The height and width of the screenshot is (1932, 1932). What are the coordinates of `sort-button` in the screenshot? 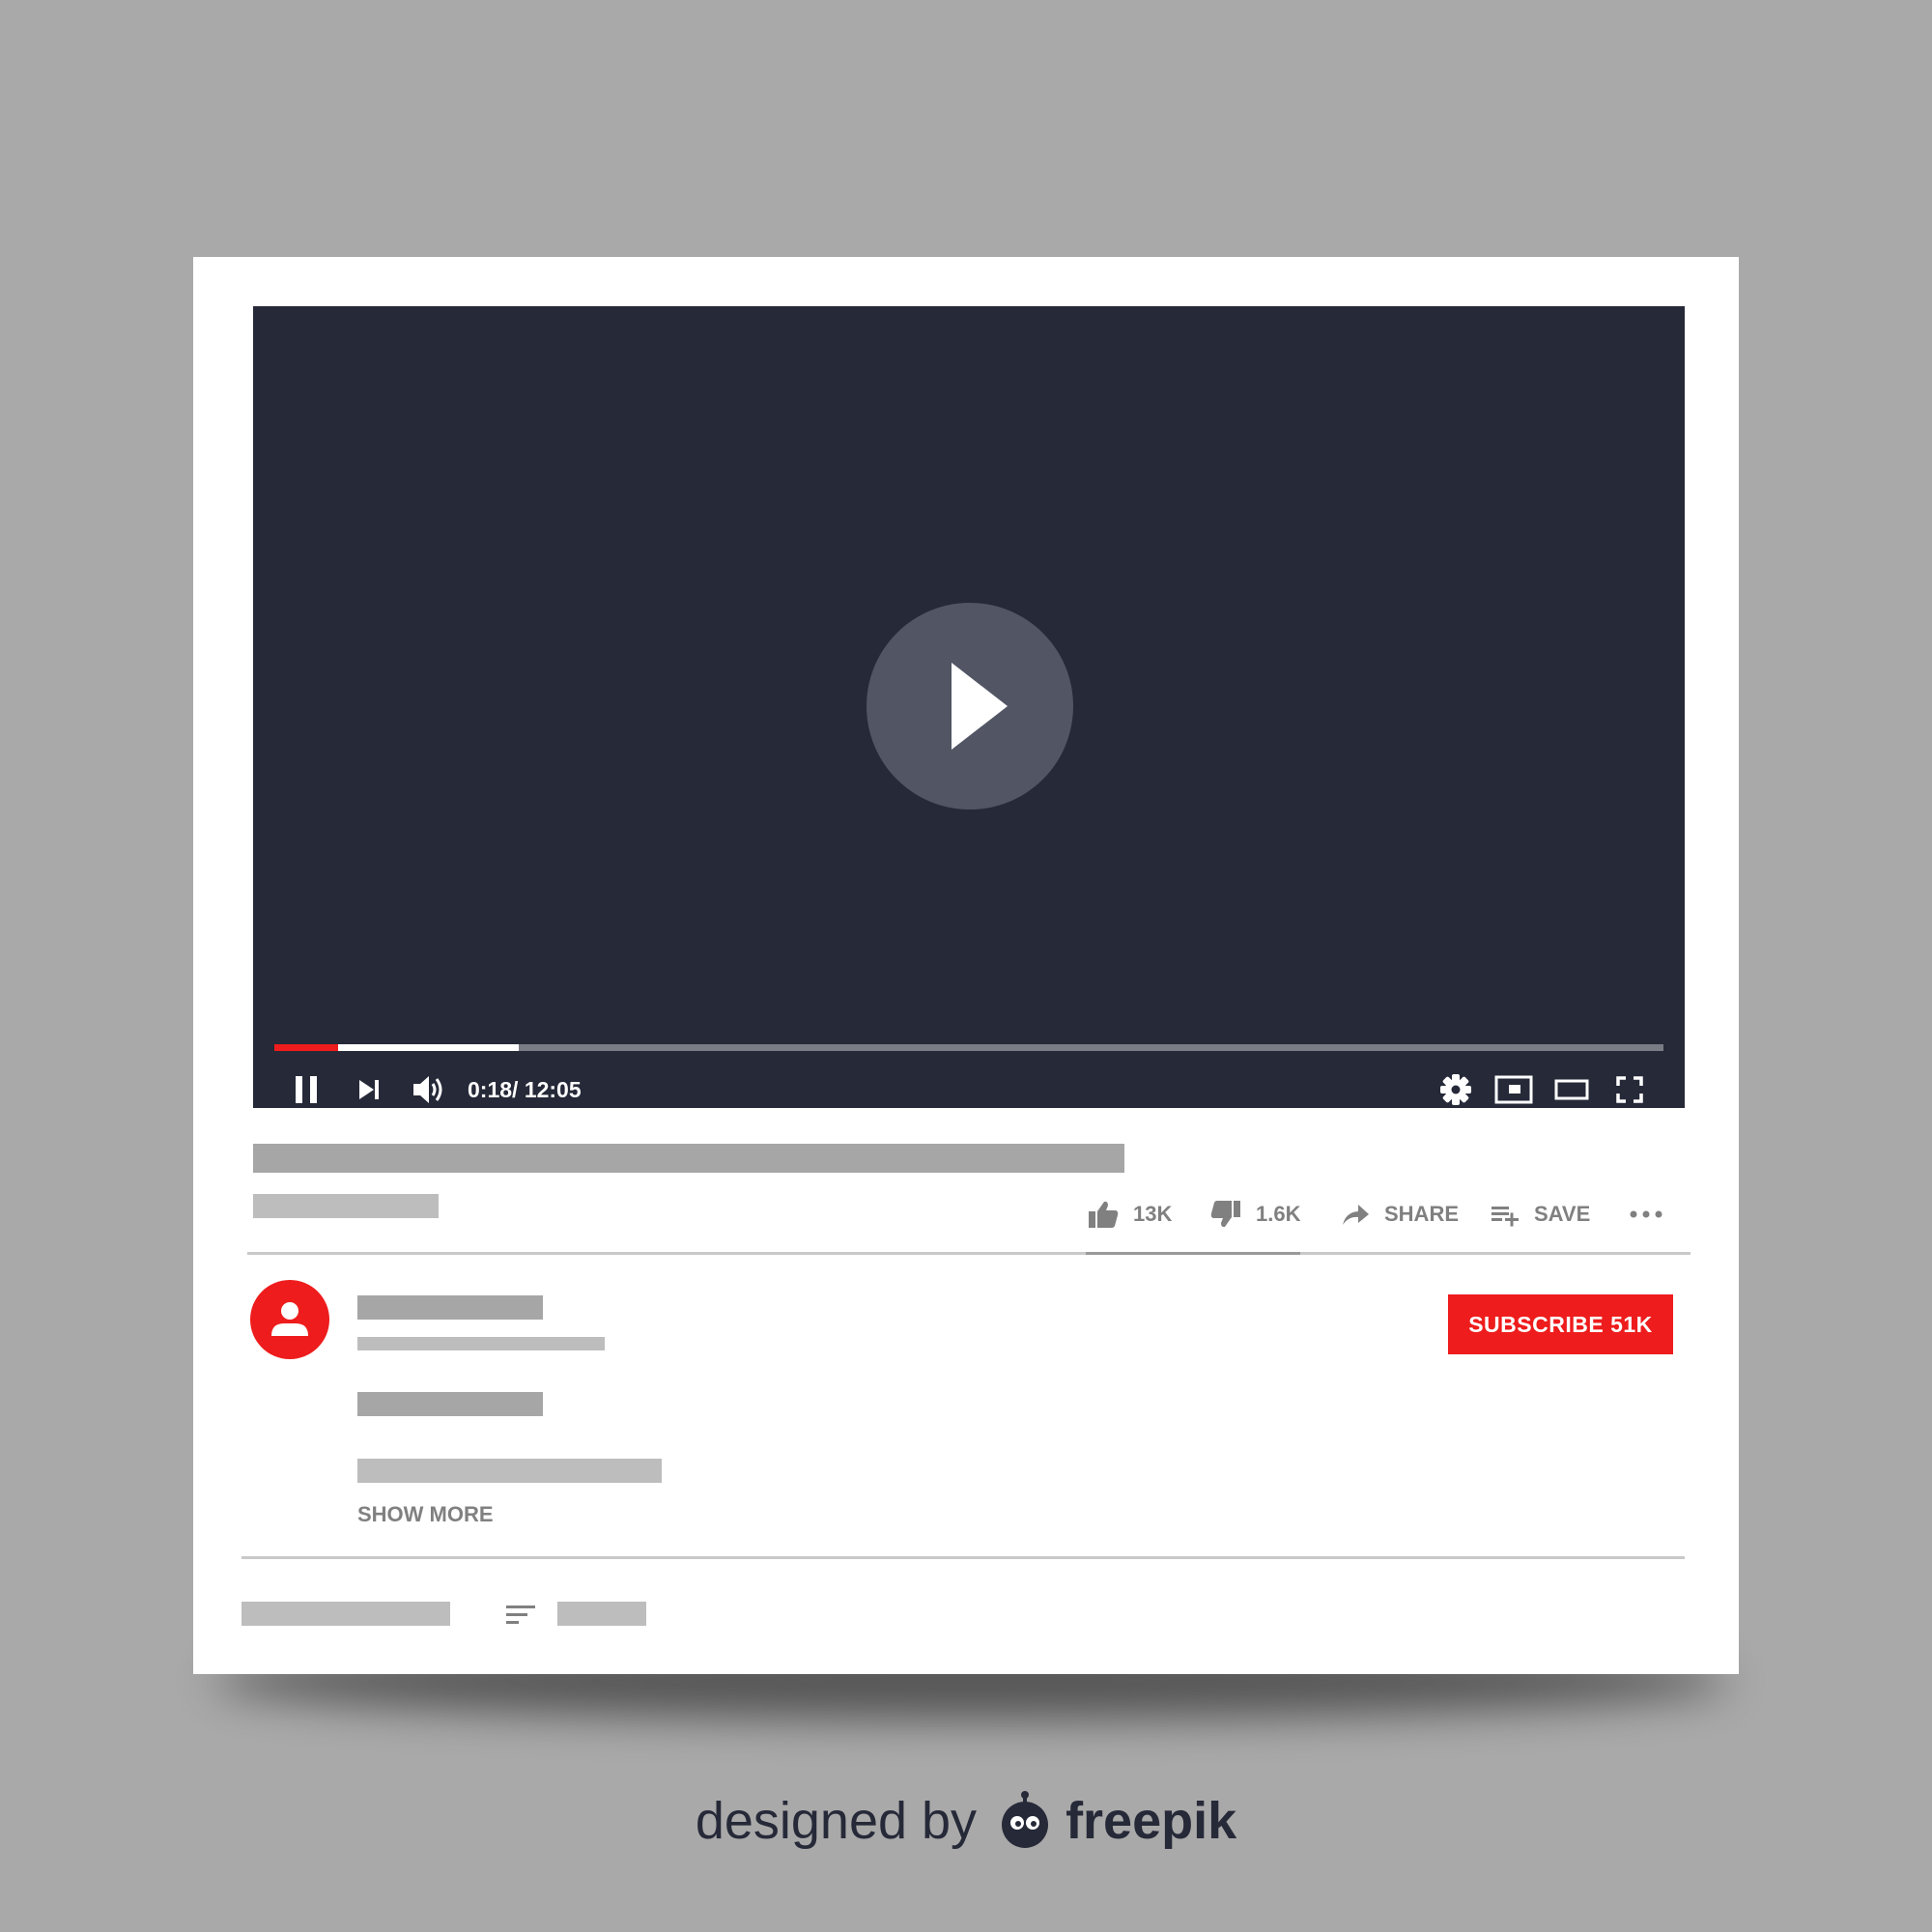 It's located at (520, 1614).